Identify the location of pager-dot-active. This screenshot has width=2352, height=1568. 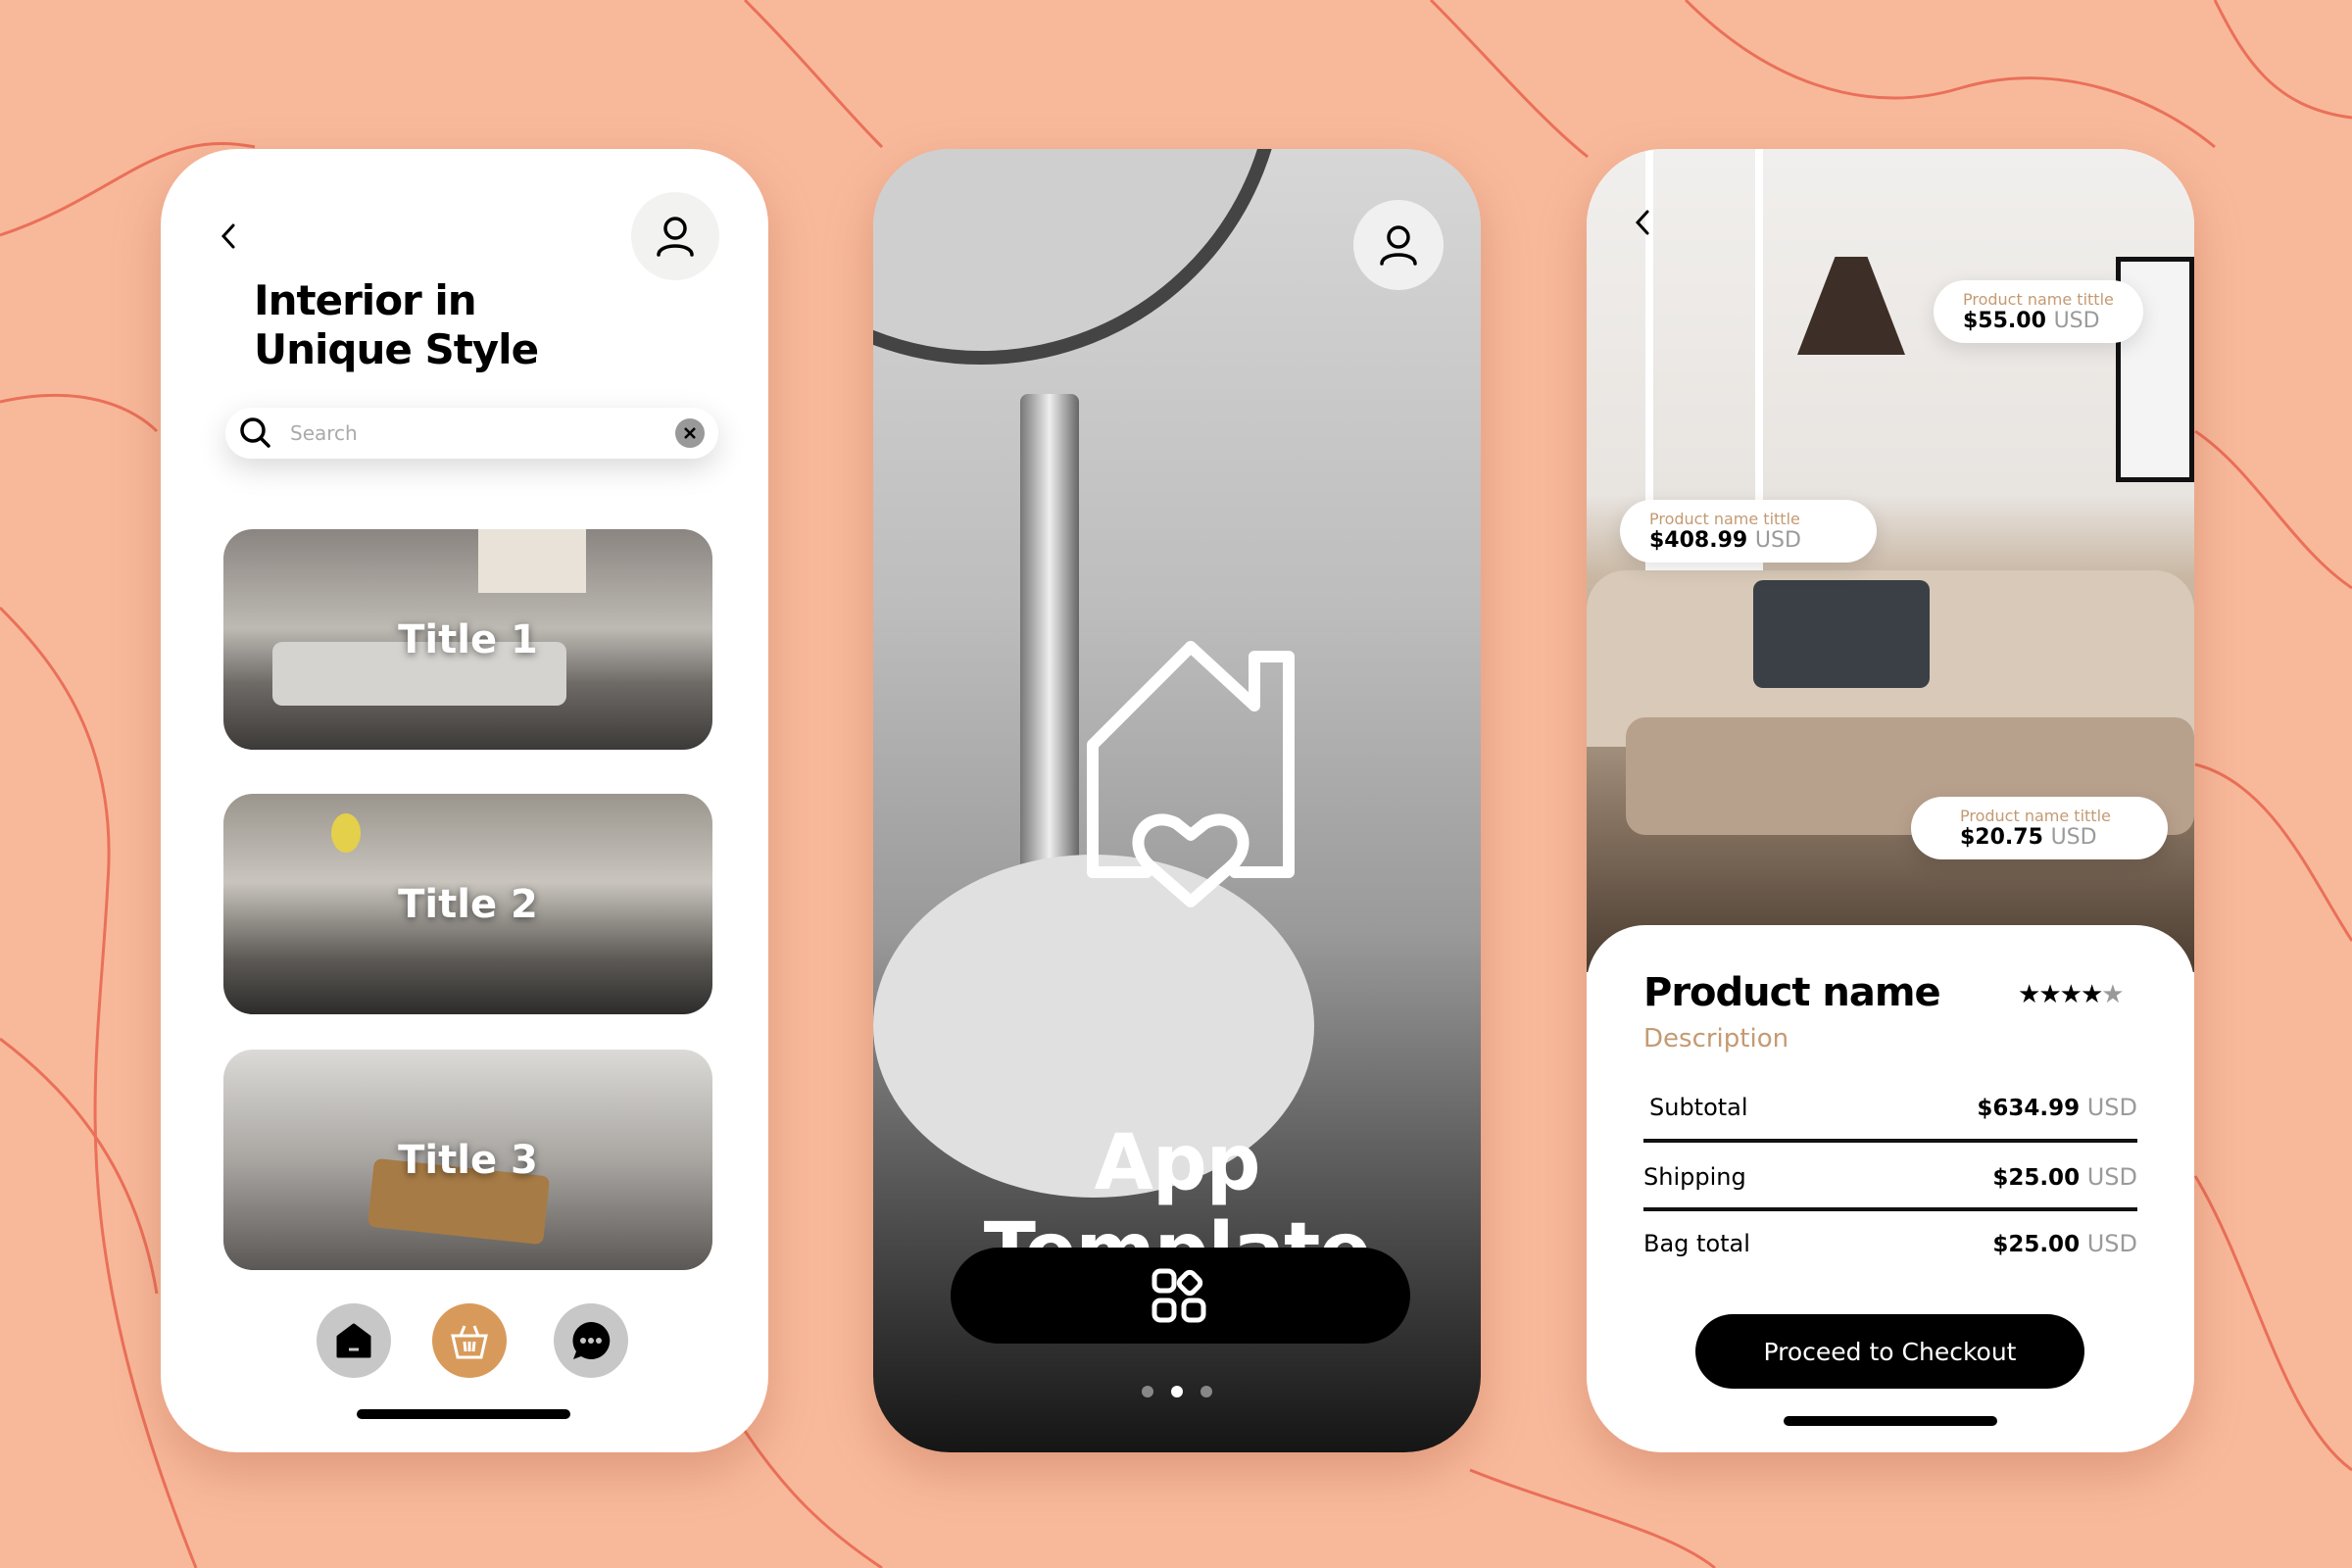
(1177, 1391).